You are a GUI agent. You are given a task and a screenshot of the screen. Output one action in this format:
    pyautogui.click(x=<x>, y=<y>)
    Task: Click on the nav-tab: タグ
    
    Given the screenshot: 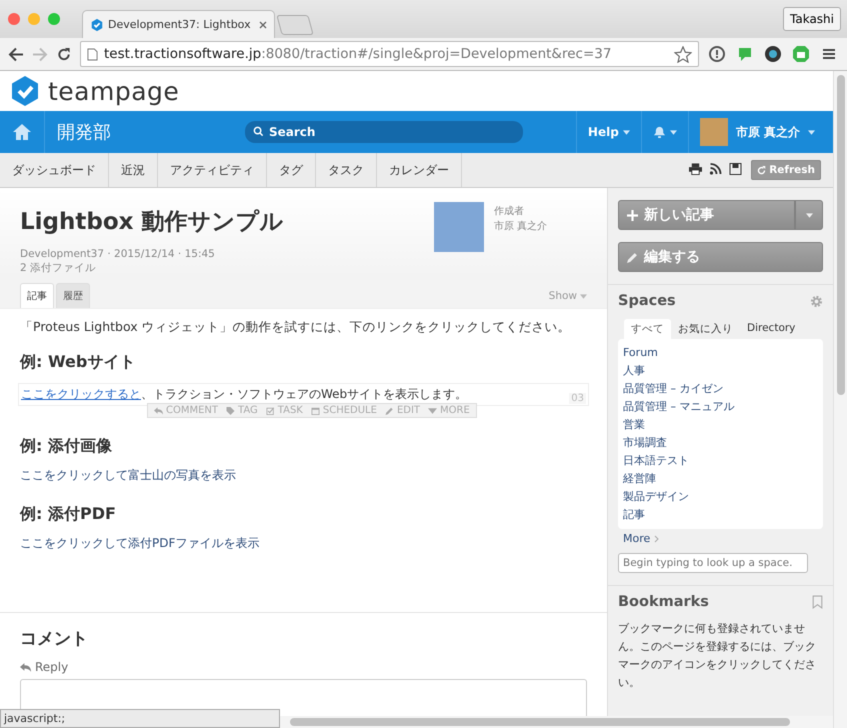 What is the action you would take?
    pyautogui.click(x=291, y=170)
    